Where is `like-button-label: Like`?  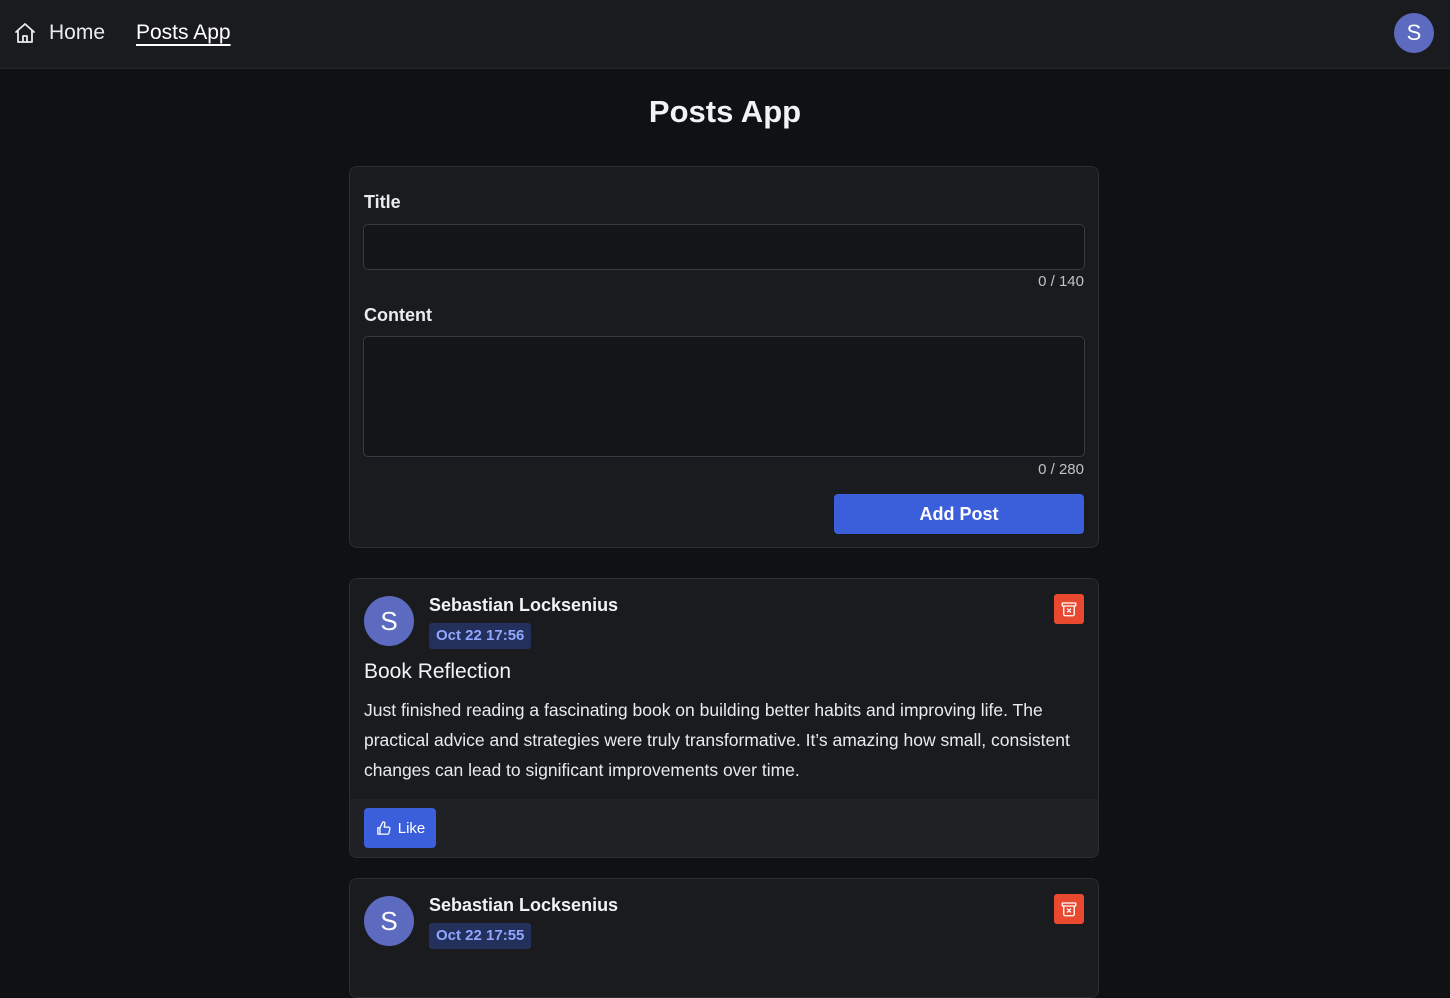 like-button-label: Like is located at coordinates (411, 828).